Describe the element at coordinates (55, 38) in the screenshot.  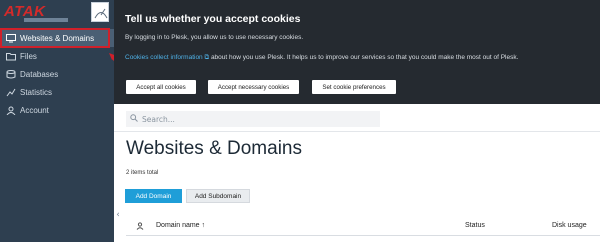
I see `highlight-frame` at that location.